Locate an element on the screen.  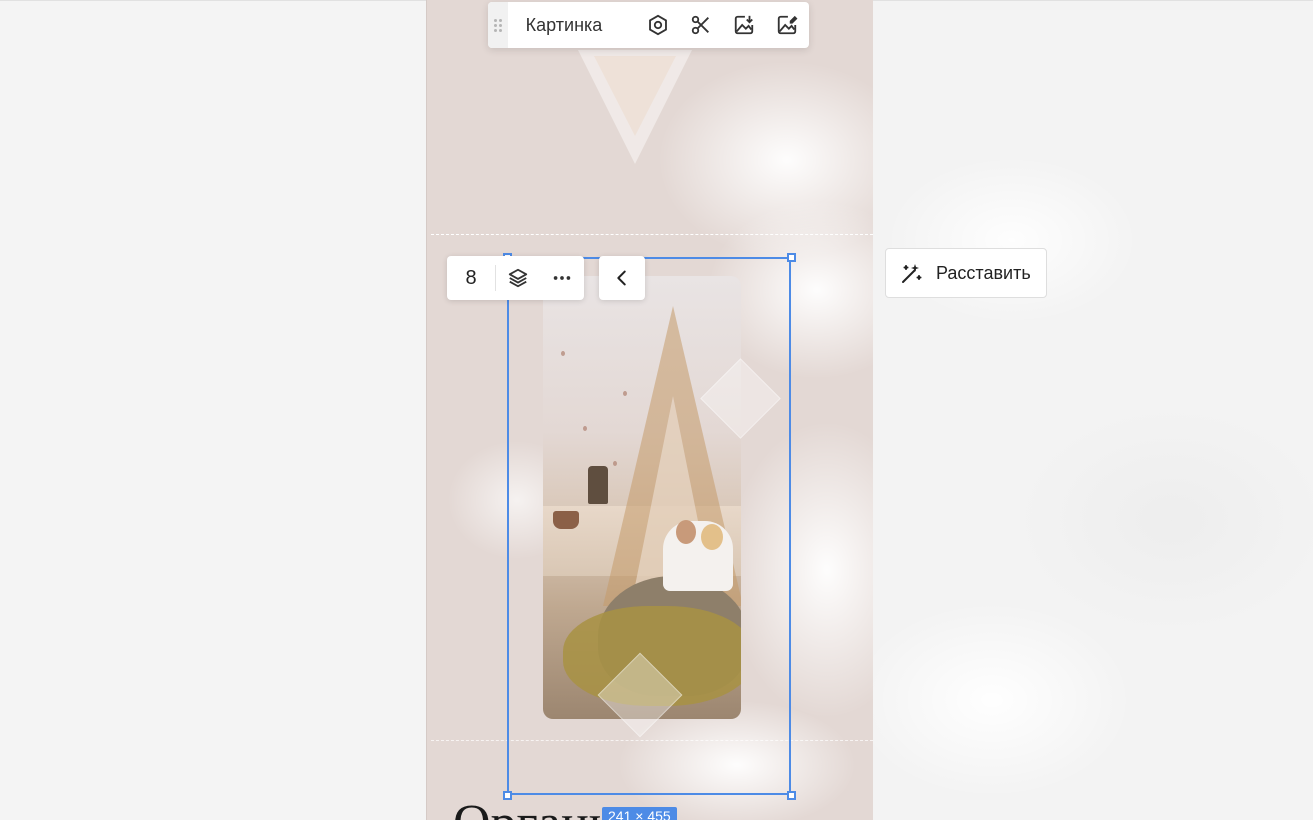
back-button is located at coordinates (622, 278).